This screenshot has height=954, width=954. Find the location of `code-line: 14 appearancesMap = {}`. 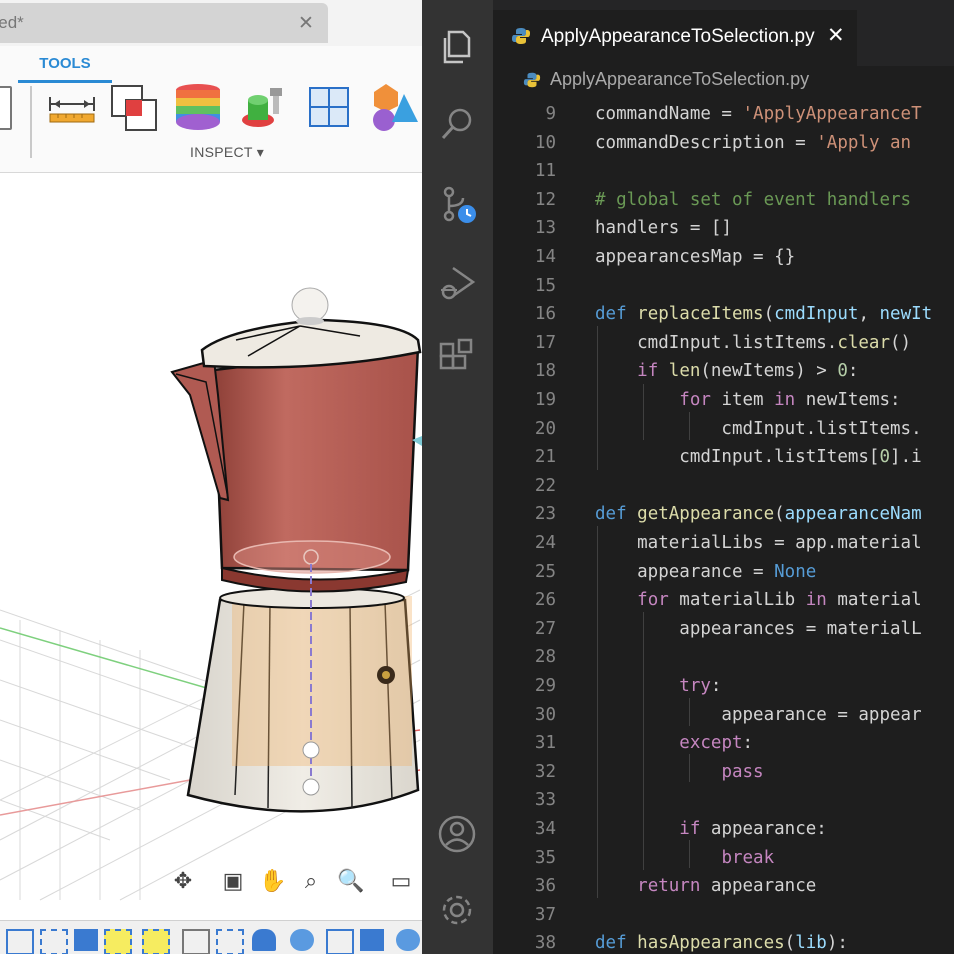

code-line: 14 appearancesMap = {} is located at coordinates (723, 257).